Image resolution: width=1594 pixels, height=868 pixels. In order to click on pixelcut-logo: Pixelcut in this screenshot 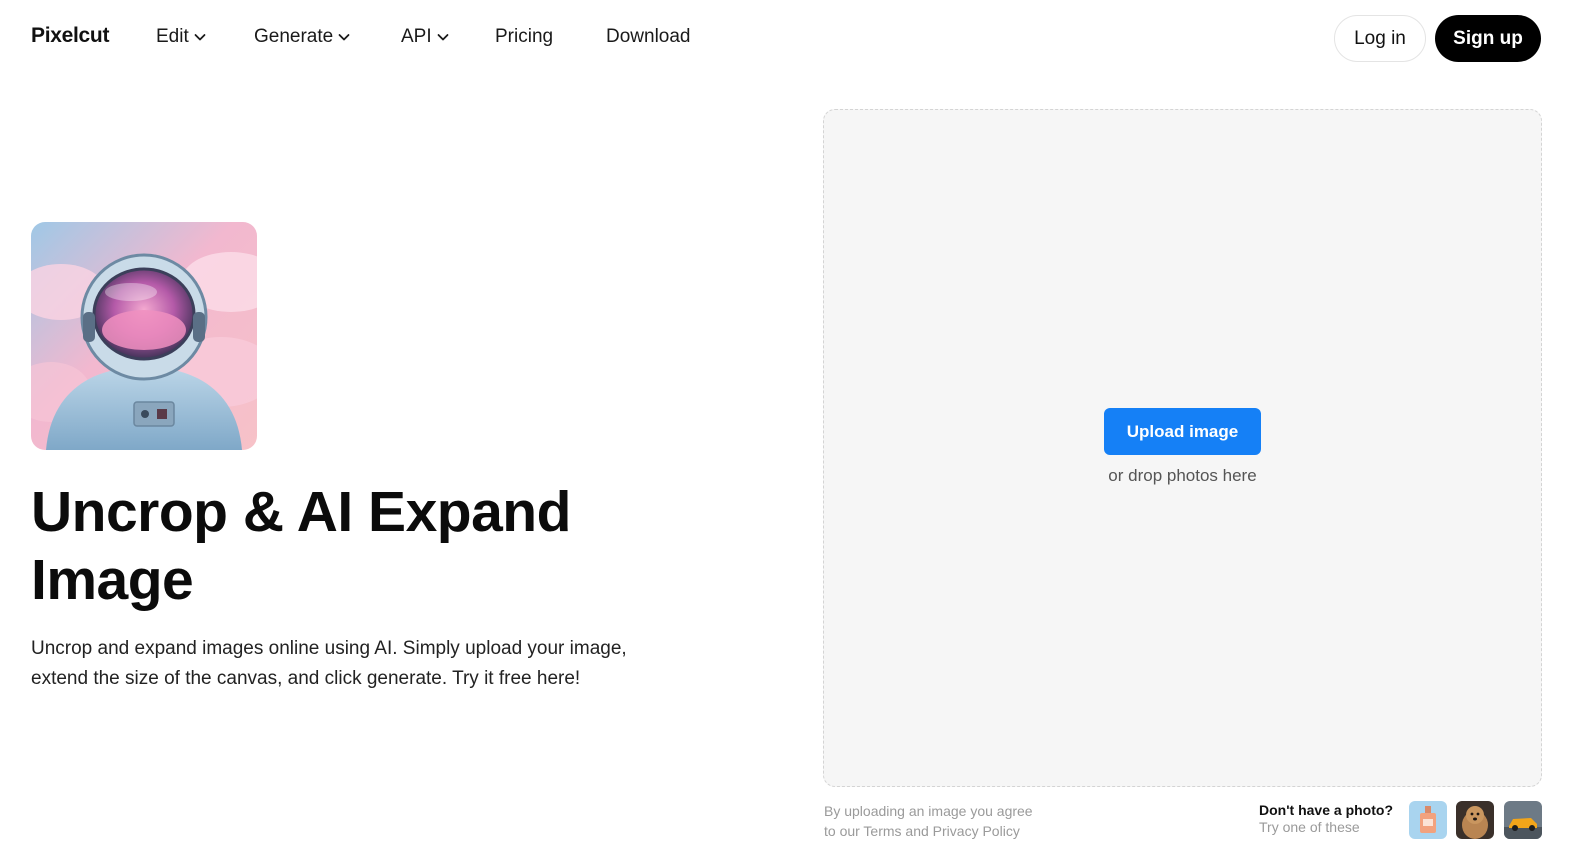, I will do `click(70, 36)`.